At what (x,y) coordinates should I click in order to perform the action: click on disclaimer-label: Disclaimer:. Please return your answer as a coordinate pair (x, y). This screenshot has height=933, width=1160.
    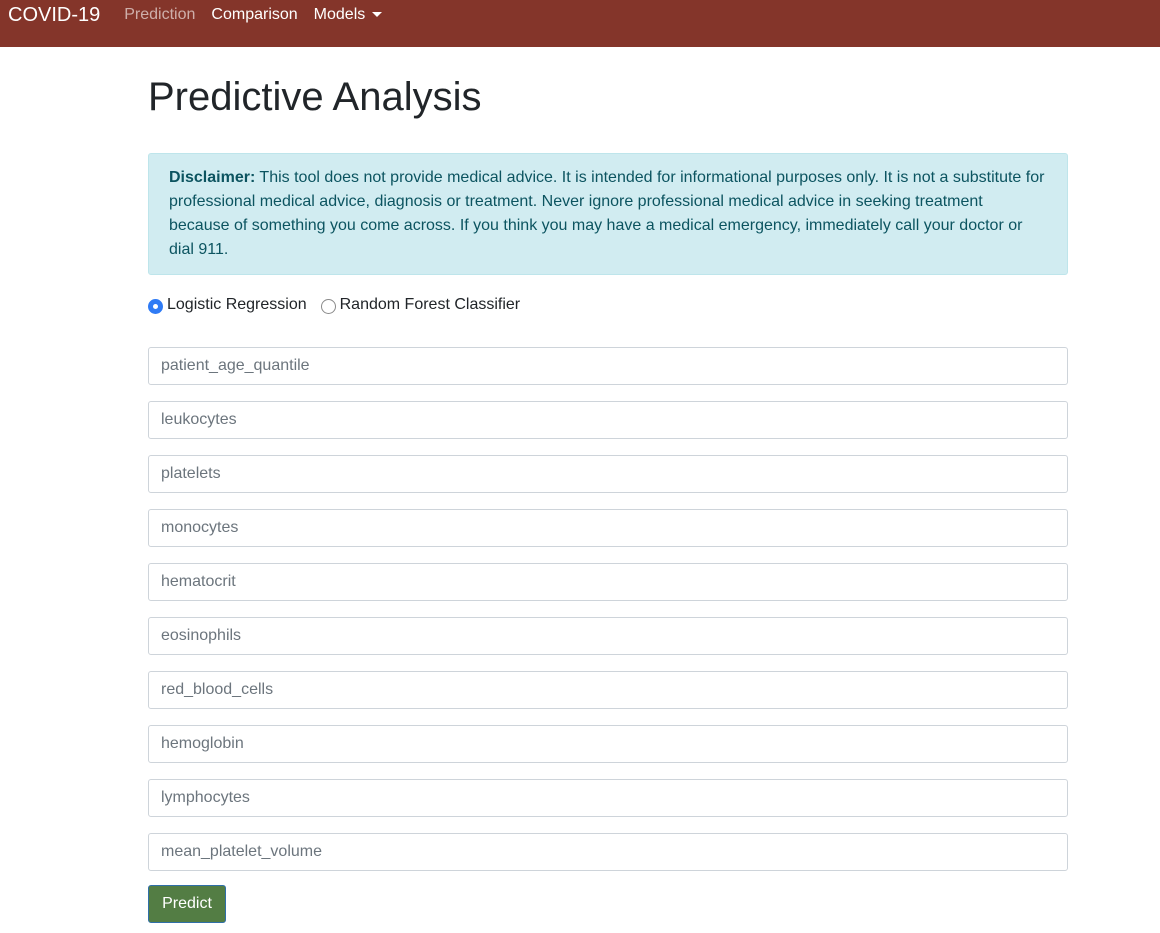
    Looking at the image, I should click on (212, 177).